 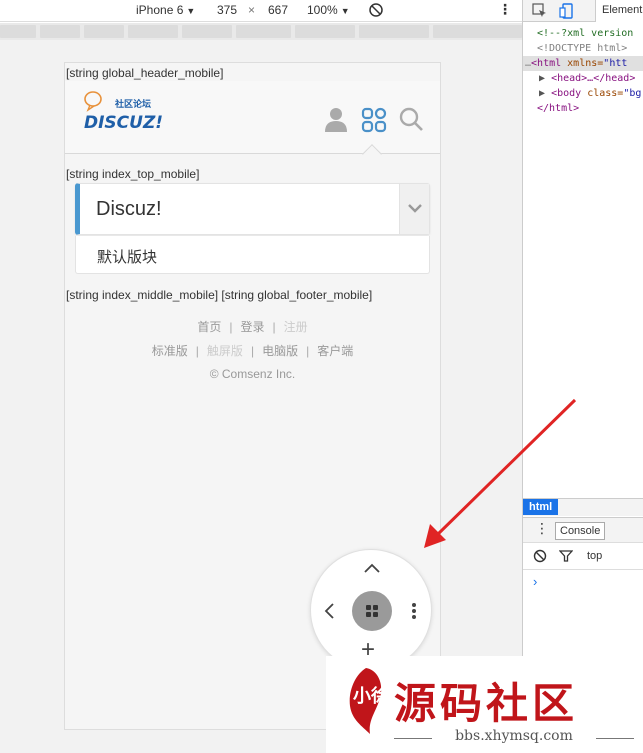 What do you see at coordinates (328, 10) in the screenshot?
I see `zoom-select: 100% ▼` at bounding box center [328, 10].